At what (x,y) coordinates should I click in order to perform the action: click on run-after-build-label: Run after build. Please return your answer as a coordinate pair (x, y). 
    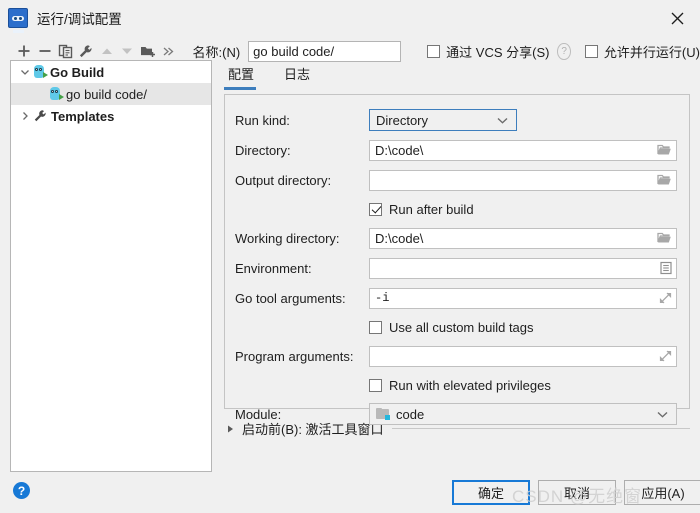
    Looking at the image, I should click on (431, 209).